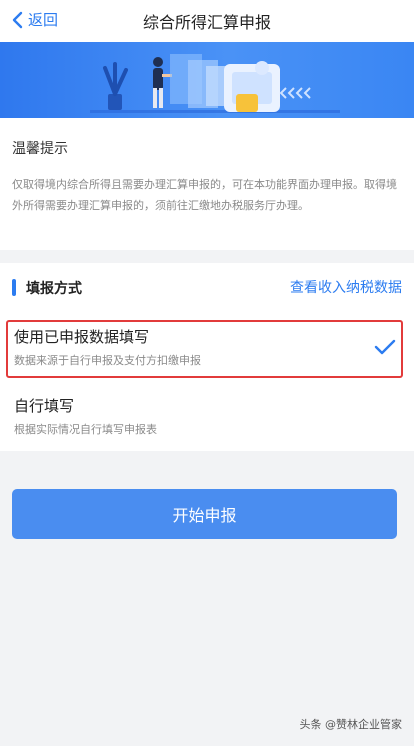 The height and width of the screenshot is (746, 414). I want to click on view-income-tax-data-link: 查看收入纳税数据, so click(346, 287).